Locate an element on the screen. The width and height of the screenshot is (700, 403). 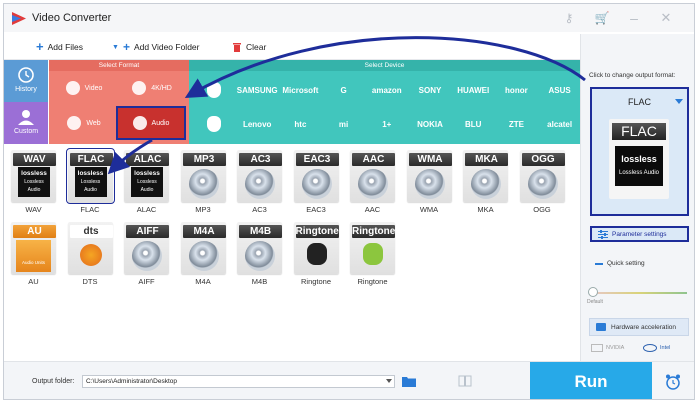
minimize-button: – is located at coordinates (634, 18).